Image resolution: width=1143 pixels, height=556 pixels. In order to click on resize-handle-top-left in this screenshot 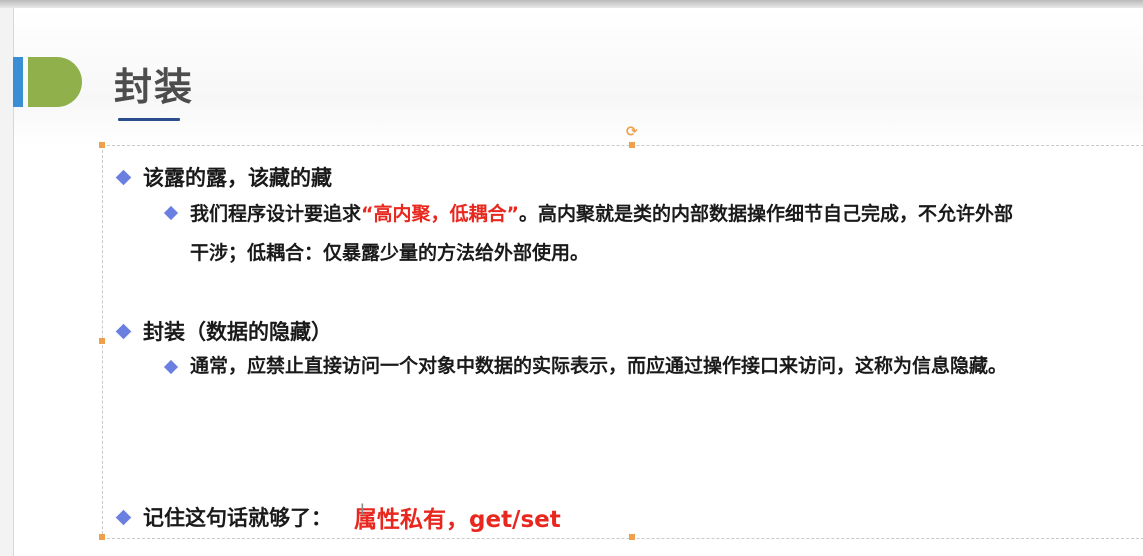, I will do `click(102, 145)`.